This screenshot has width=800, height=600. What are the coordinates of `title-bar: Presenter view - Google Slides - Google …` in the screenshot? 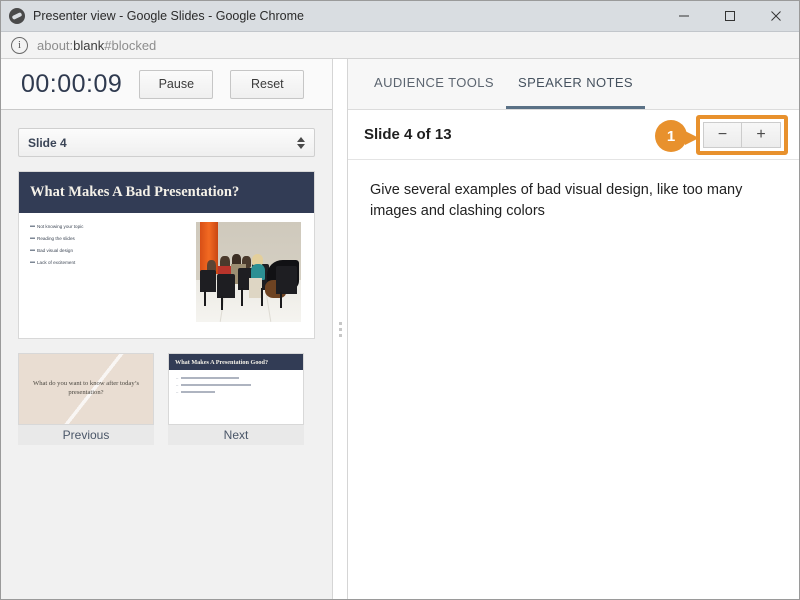 It's located at (400, 16).